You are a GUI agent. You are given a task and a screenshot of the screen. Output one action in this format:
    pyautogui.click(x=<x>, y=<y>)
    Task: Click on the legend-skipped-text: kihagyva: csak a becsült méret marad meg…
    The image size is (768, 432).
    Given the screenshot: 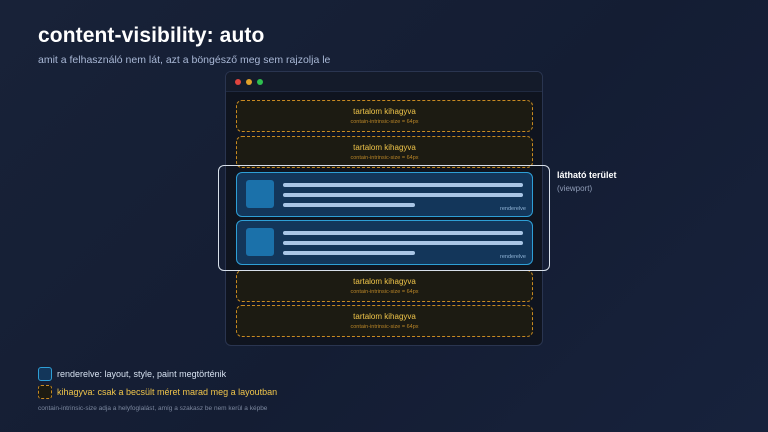 What is the action you would take?
    pyautogui.click(x=167, y=392)
    